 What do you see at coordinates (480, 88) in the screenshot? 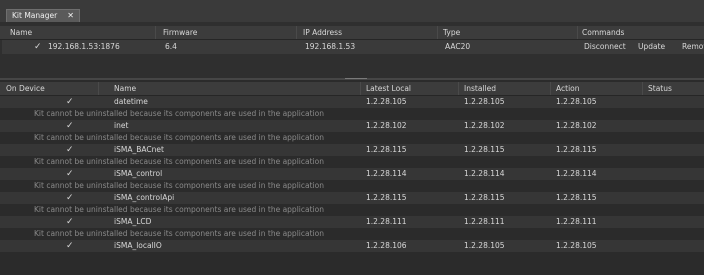
I see `header-installed: Installed` at bounding box center [480, 88].